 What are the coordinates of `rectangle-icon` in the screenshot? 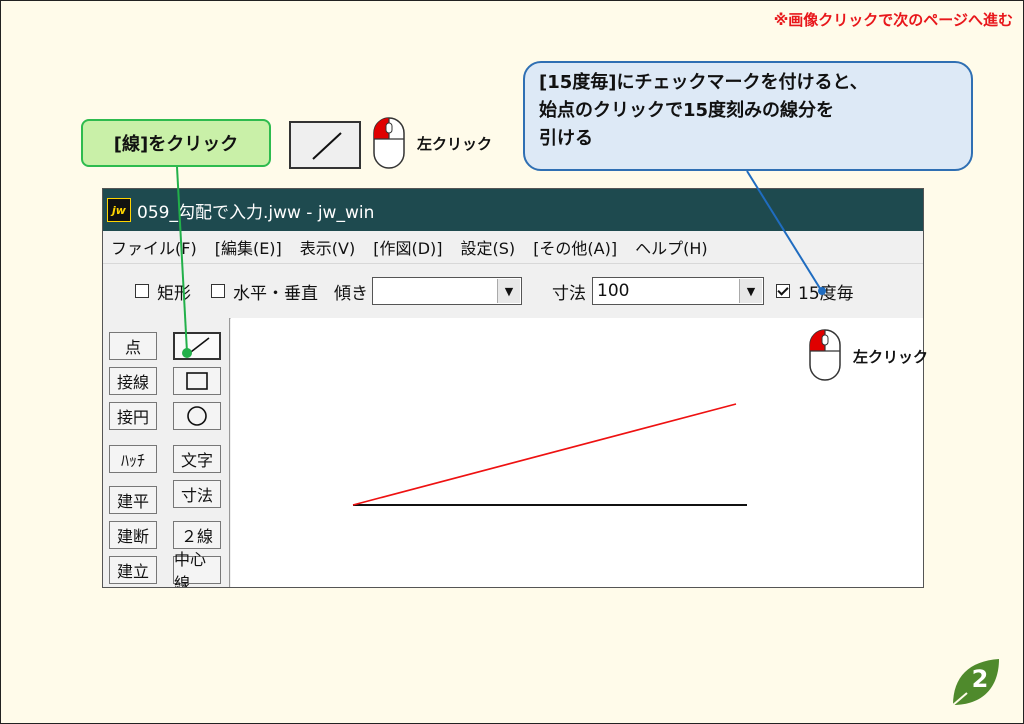 It's located at (197, 381).